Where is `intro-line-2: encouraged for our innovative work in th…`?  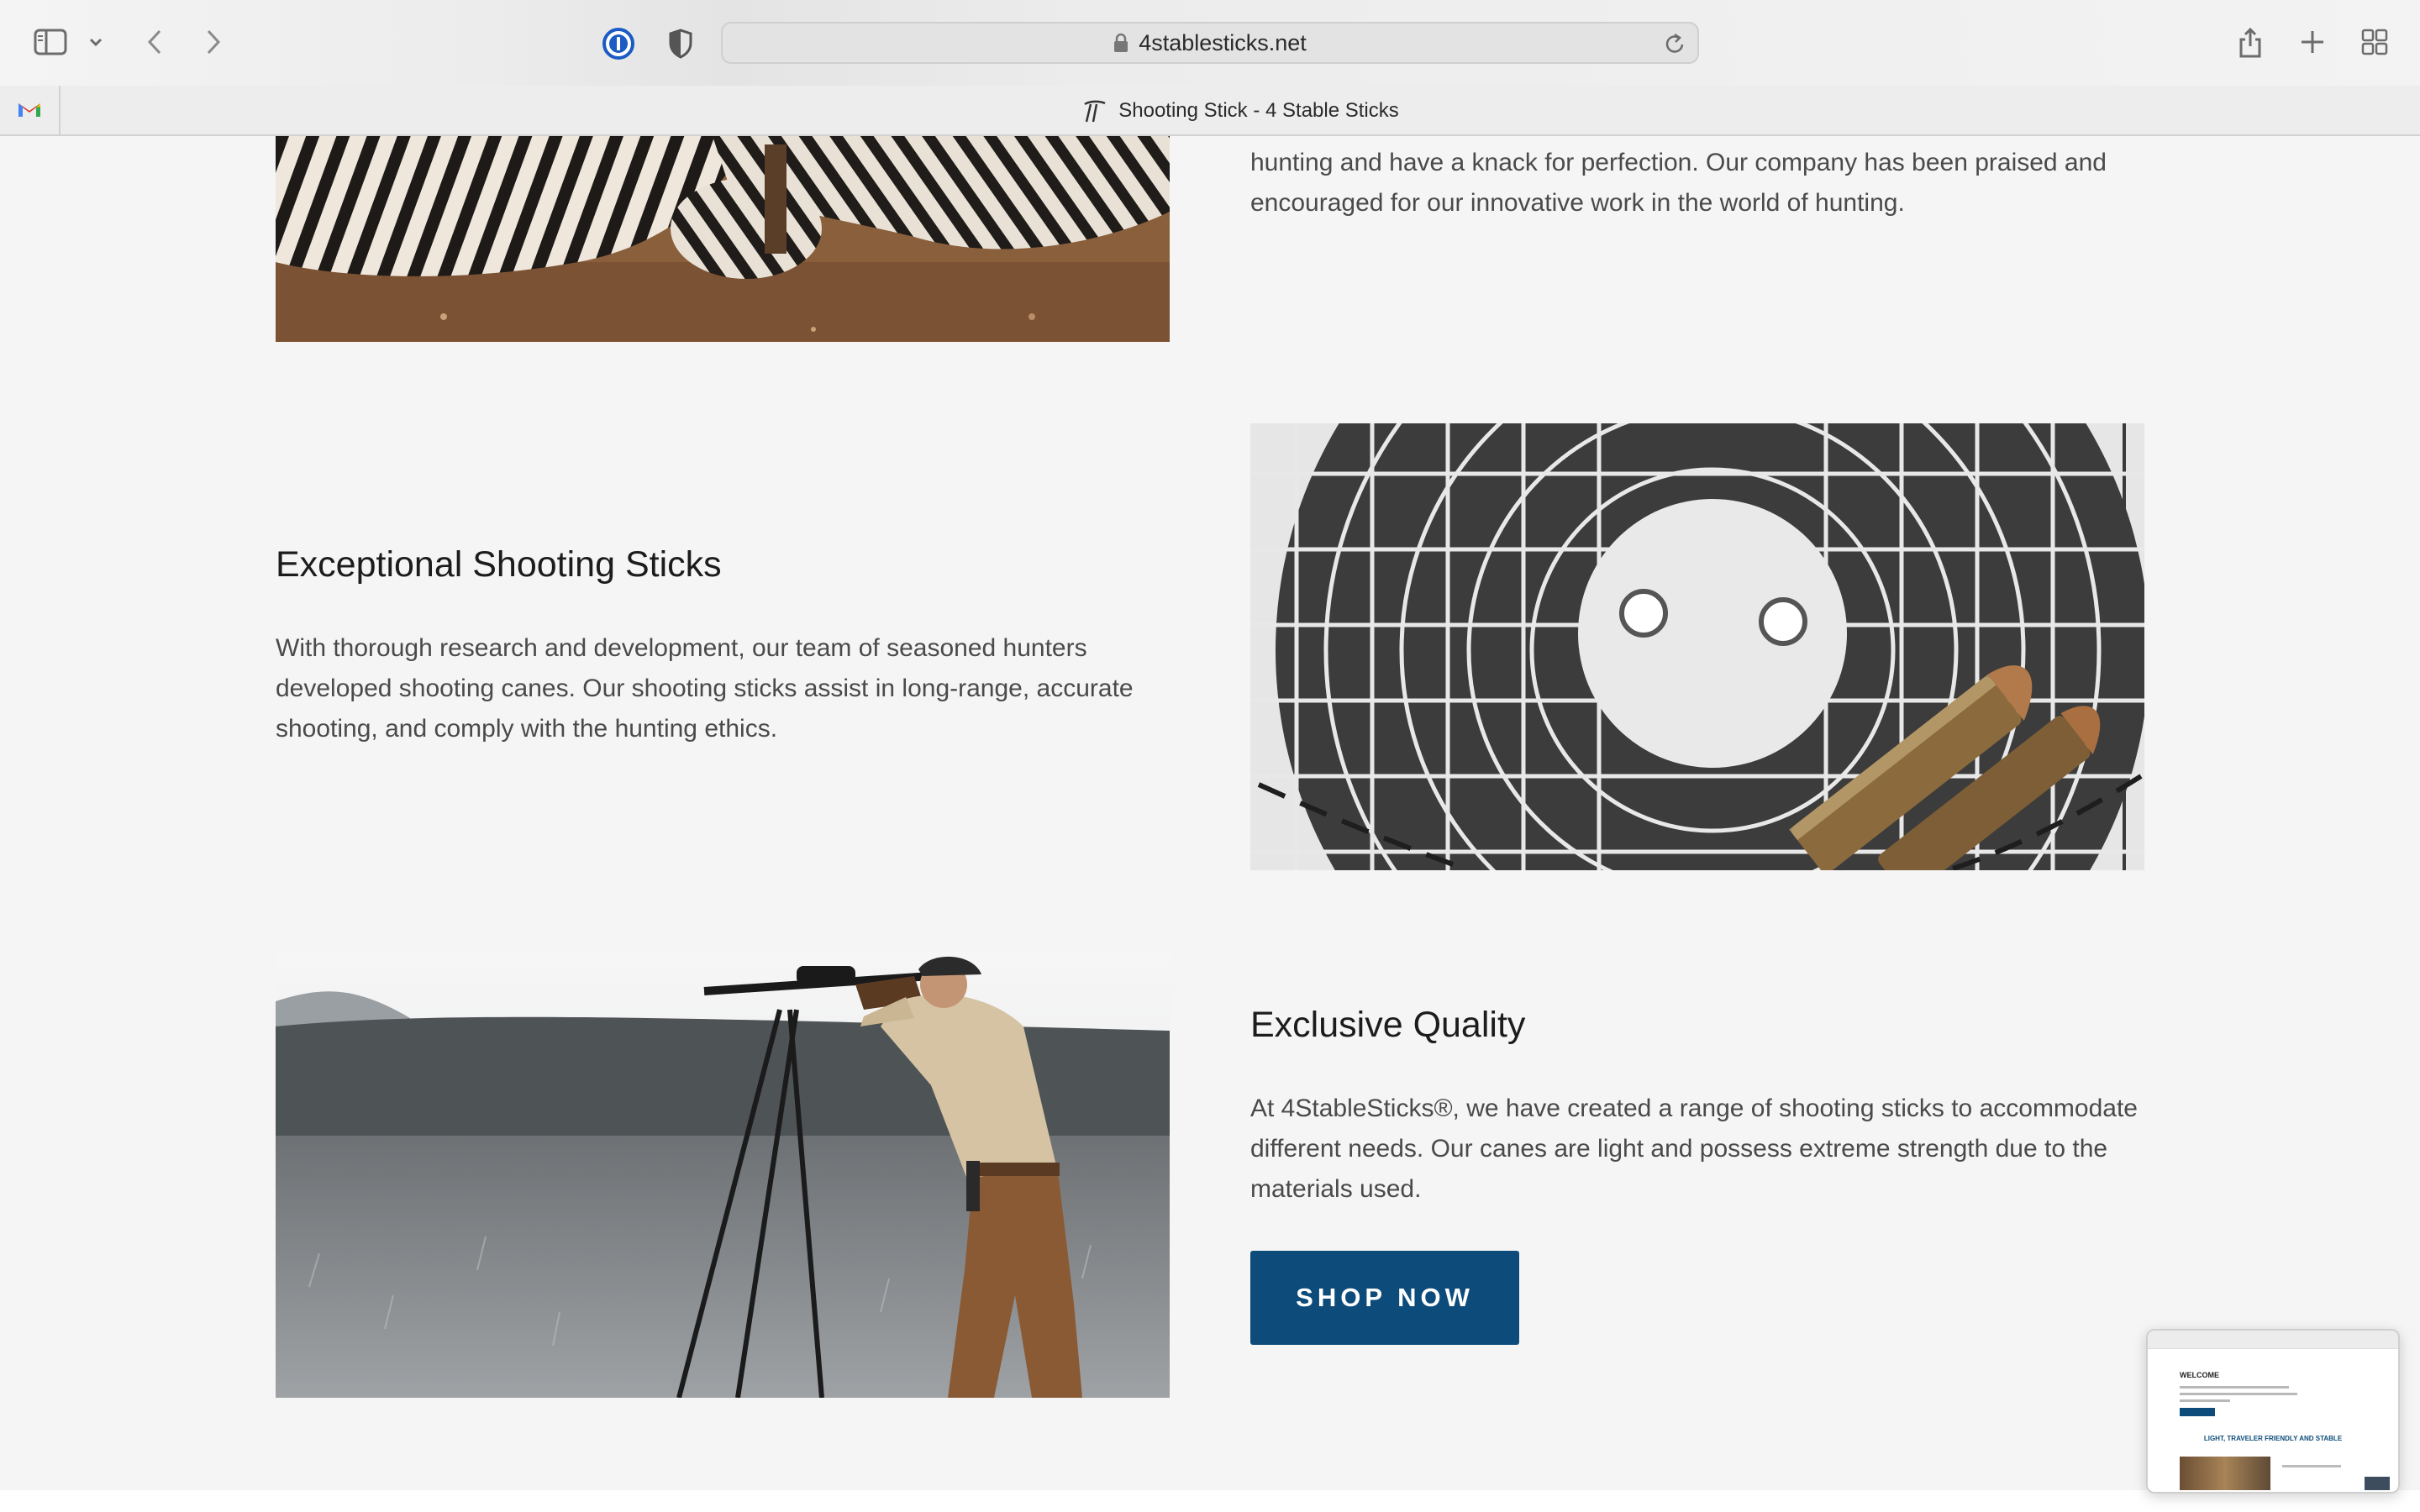
intro-line-2: encouraged for our innovative work in th… is located at coordinates (1577, 203).